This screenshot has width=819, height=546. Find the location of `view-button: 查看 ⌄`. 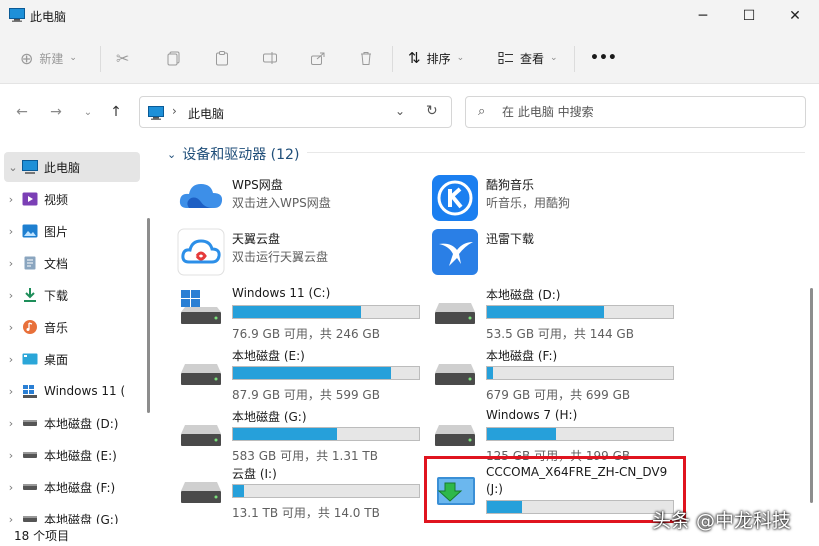

view-button: 查看 ⌄ is located at coordinates (528, 58).